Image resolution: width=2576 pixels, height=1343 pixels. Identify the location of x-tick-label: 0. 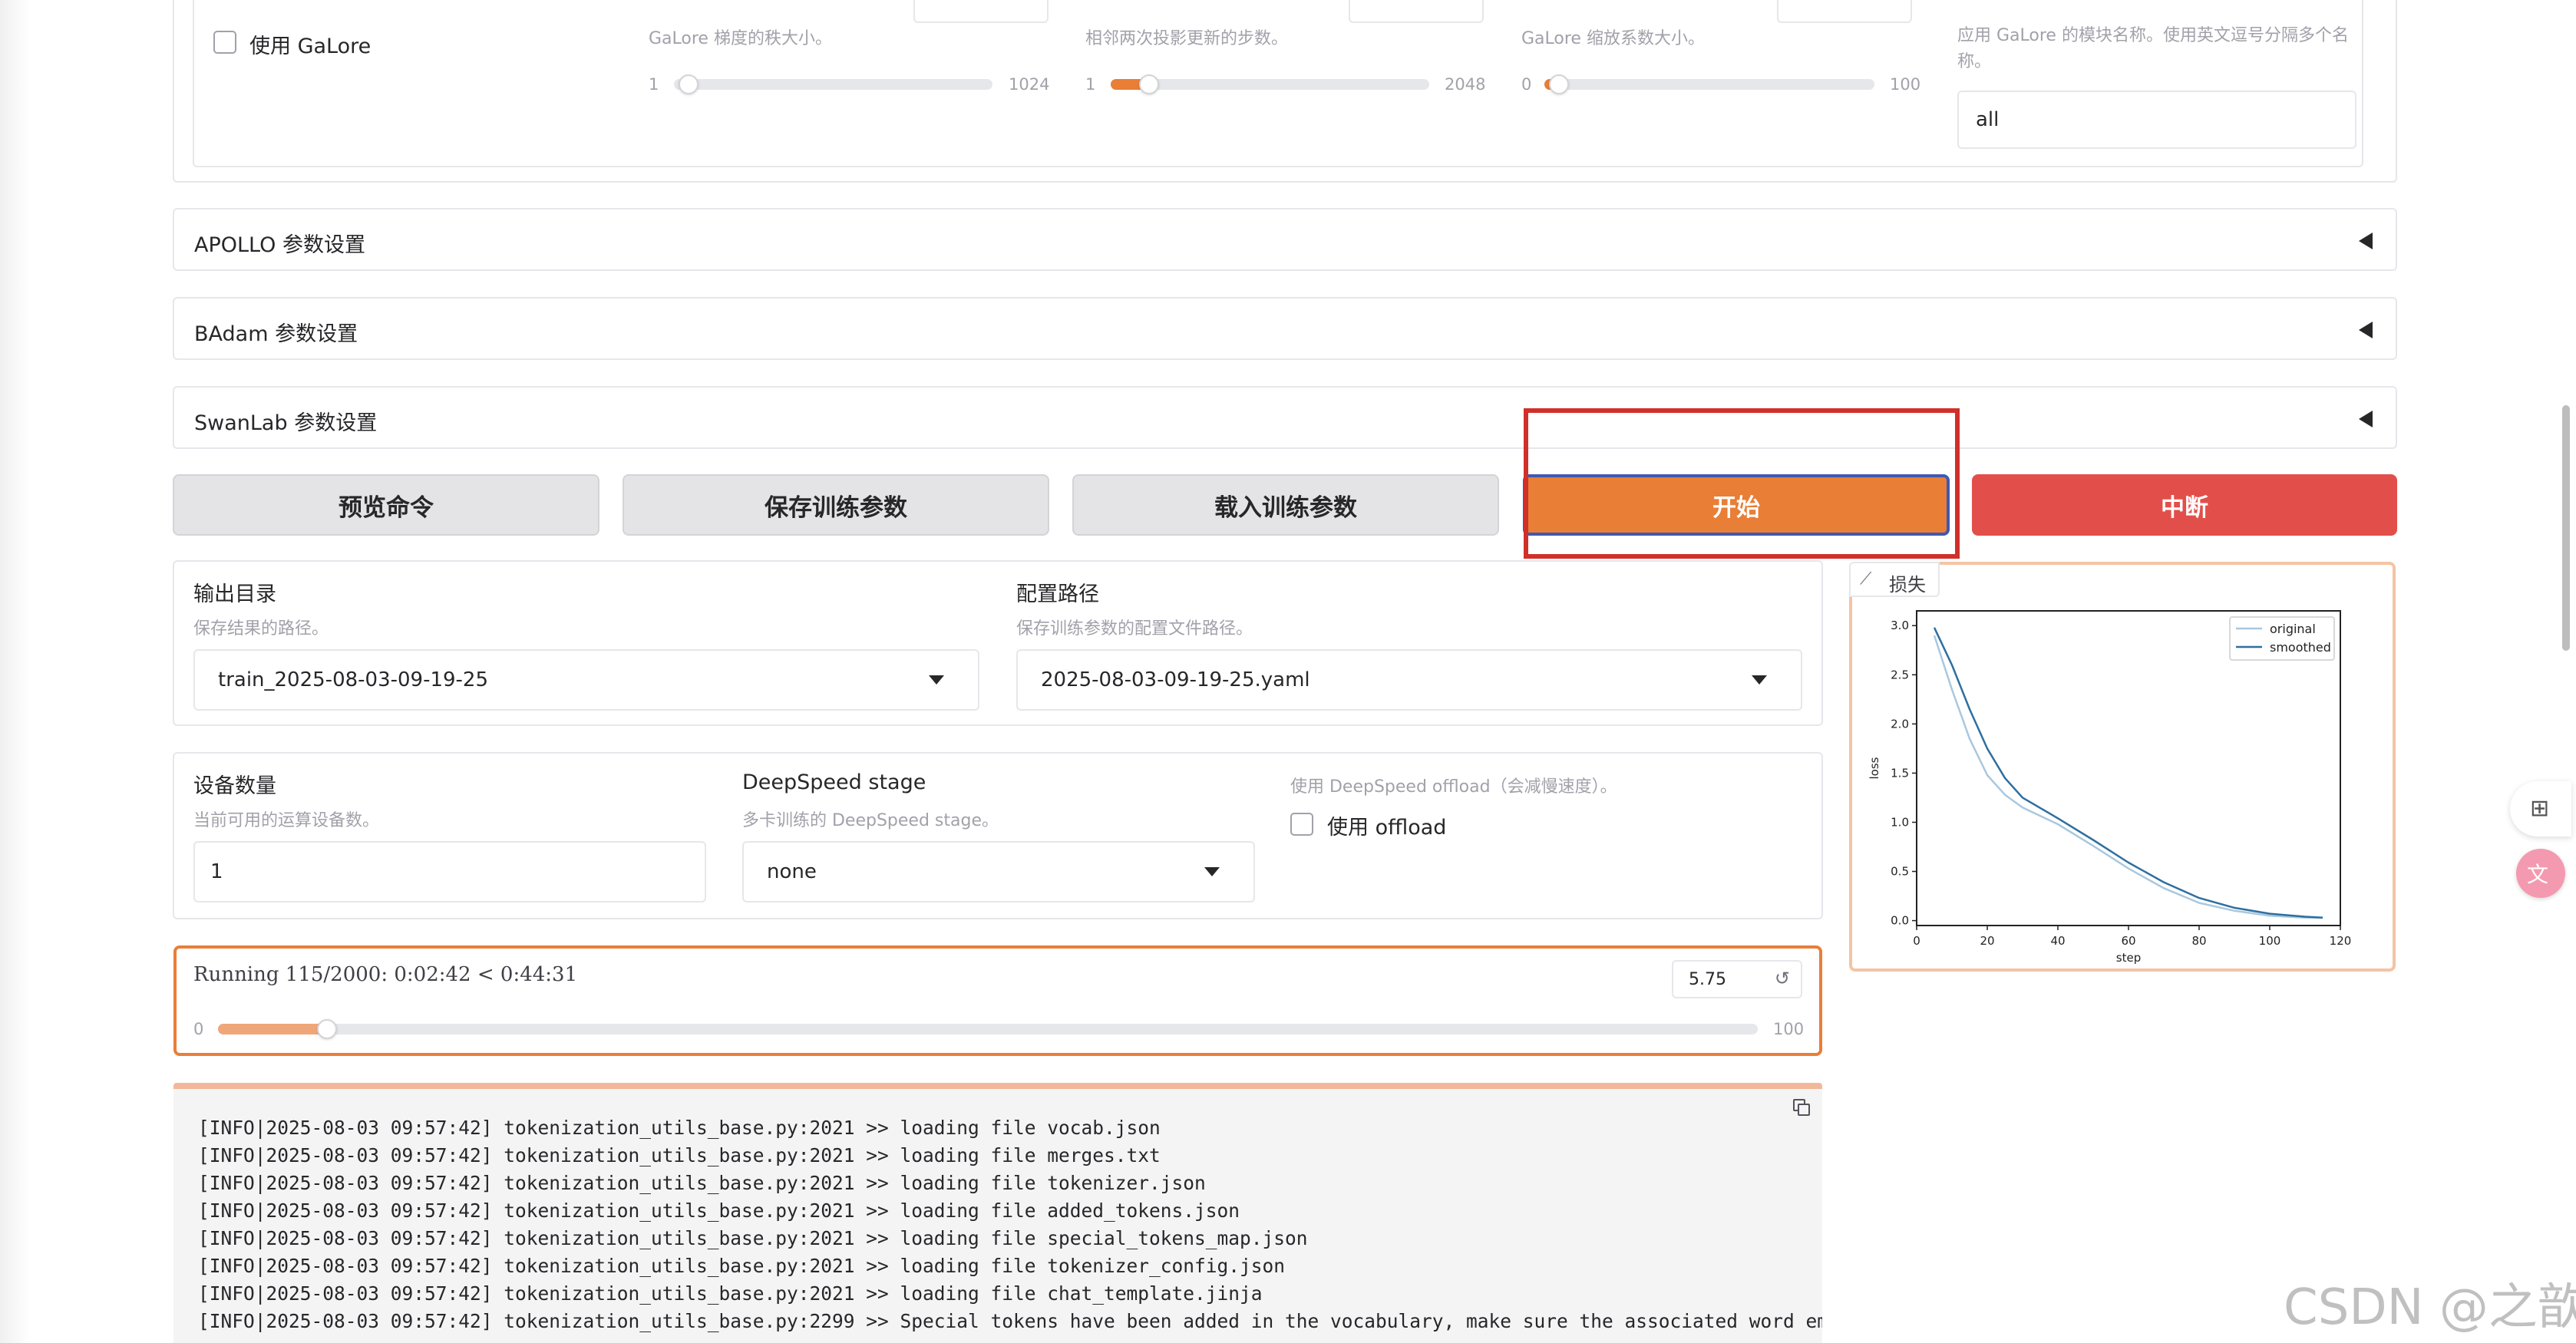
(1916, 941).